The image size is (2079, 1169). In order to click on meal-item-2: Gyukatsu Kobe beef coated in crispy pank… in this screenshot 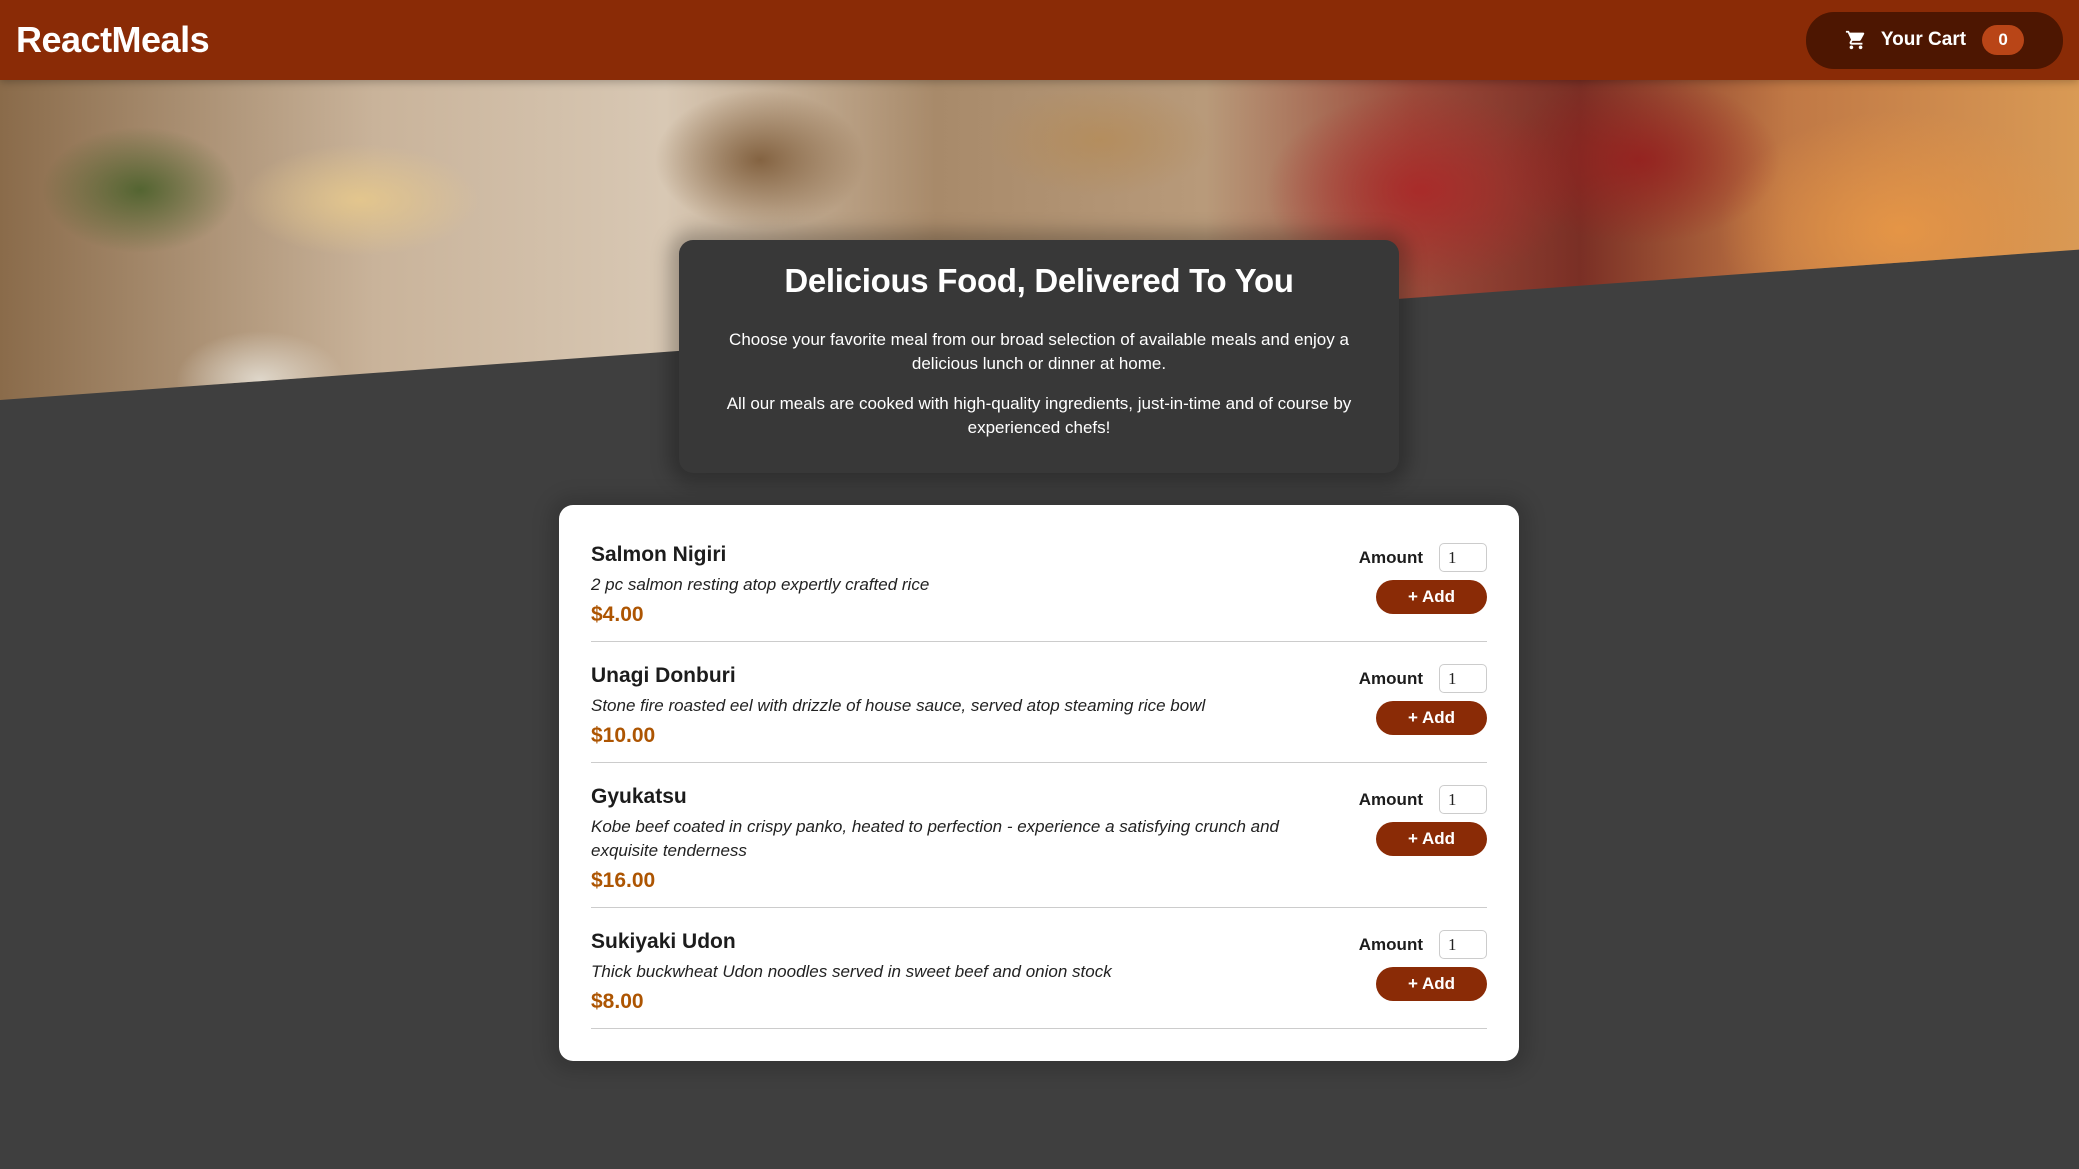, I will do `click(1039, 841)`.